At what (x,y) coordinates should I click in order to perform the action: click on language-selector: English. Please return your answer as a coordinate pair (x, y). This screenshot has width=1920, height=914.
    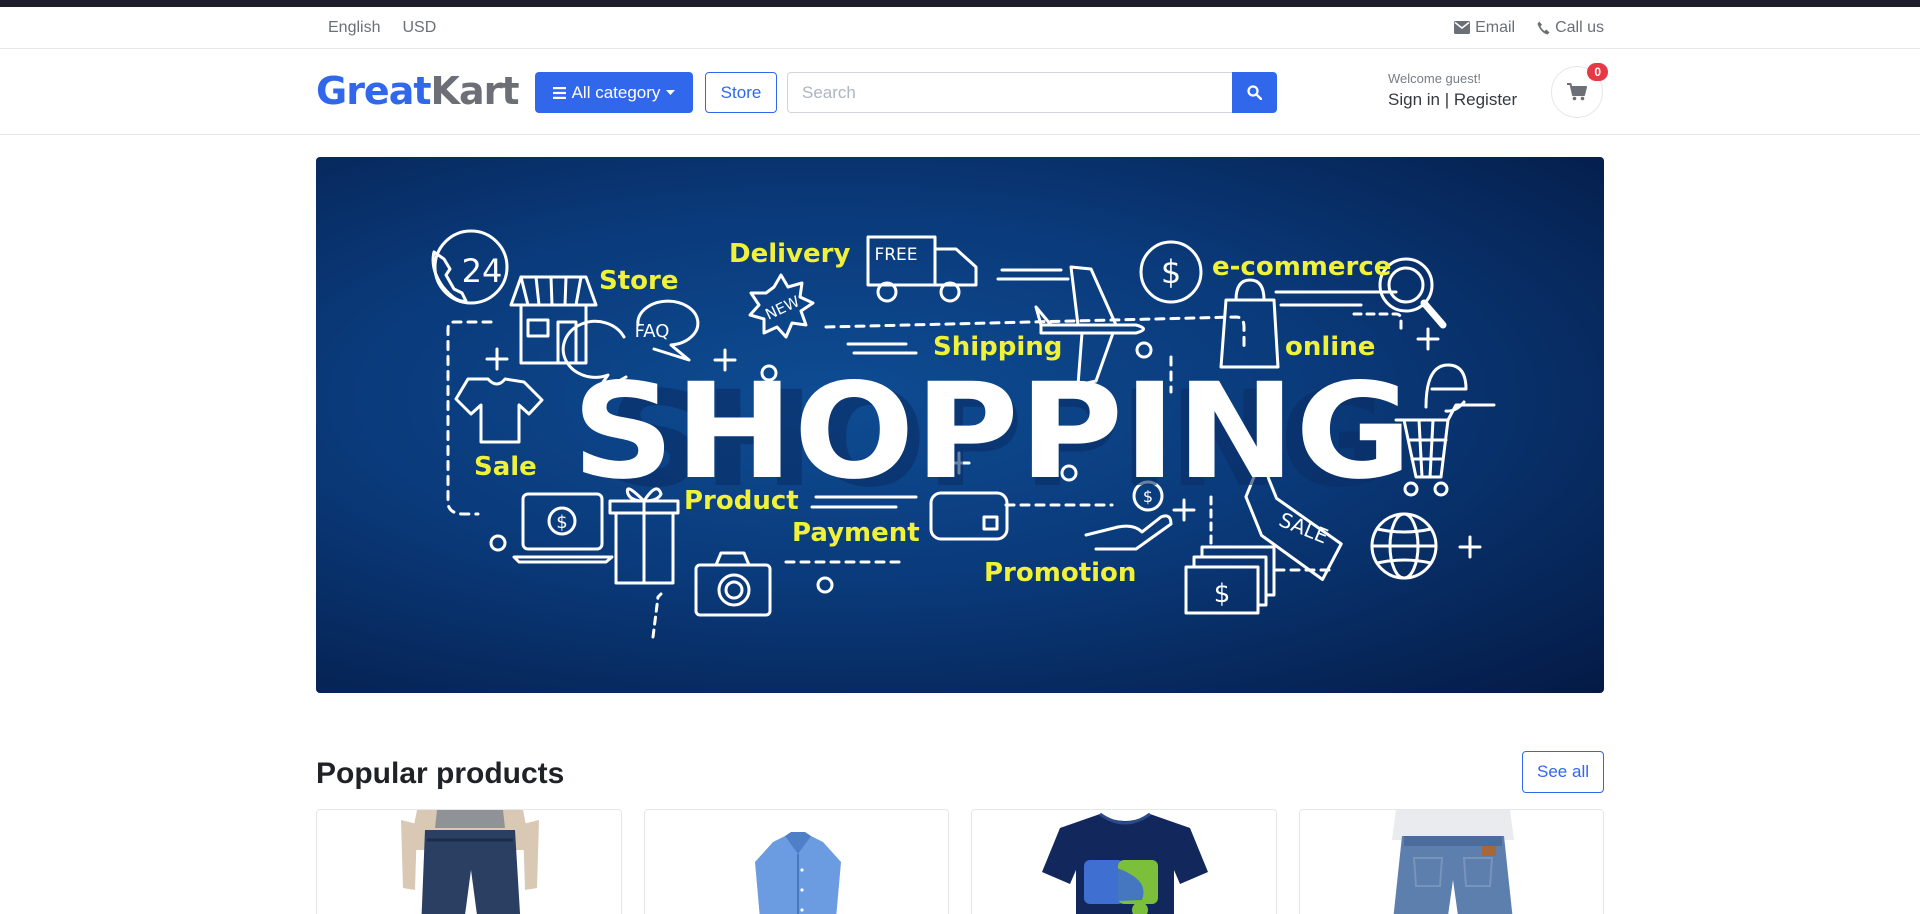
    Looking at the image, I should click on (354, 28).